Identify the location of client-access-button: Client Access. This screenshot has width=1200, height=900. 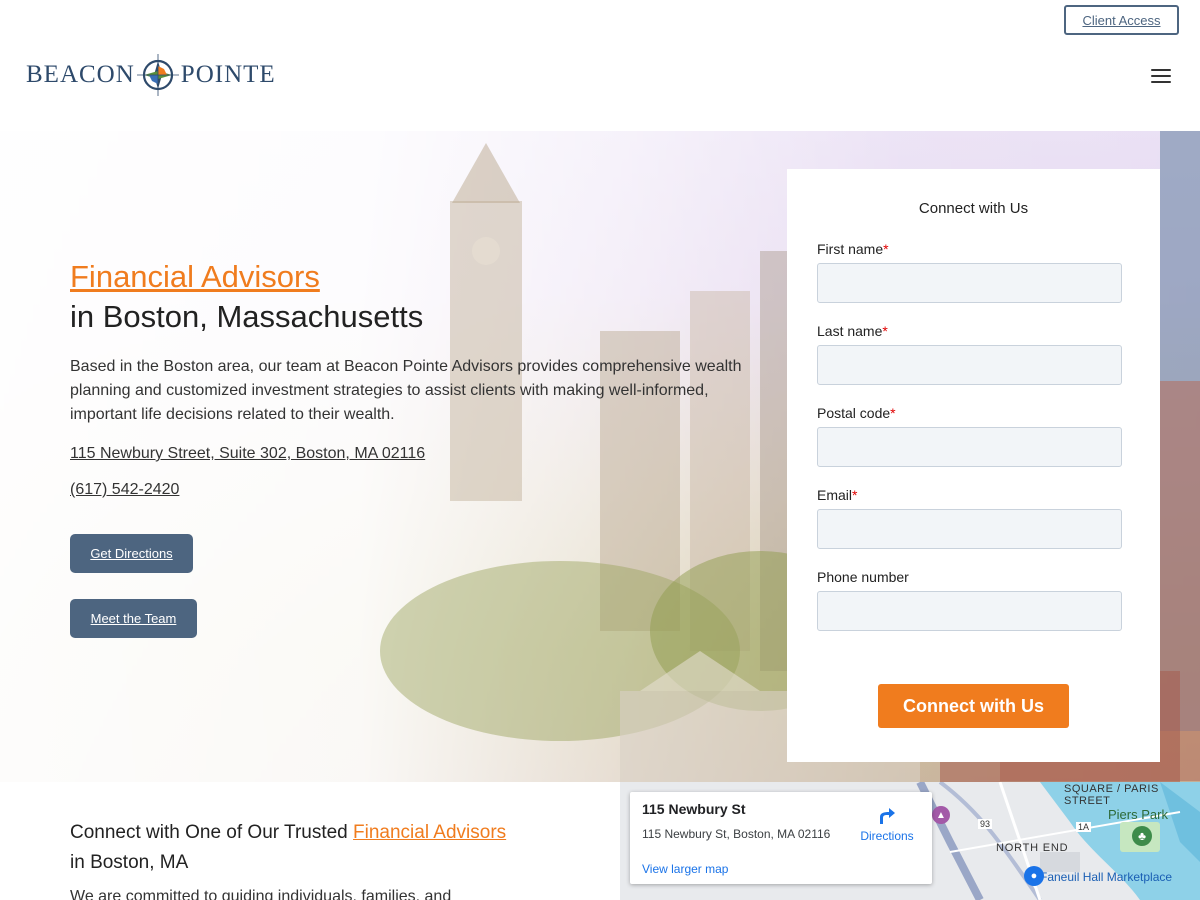
(1121, 20).